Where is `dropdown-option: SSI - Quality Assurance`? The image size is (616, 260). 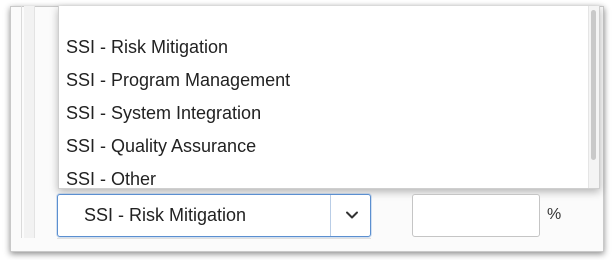 dropdown-option: SSI - Quality Assurance is located at coordinates (161, 146).